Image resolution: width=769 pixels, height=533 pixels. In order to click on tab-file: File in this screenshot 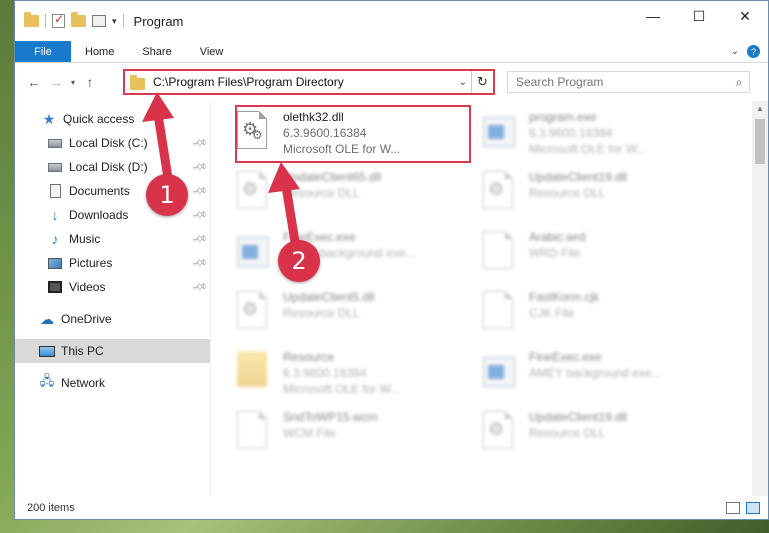, I will do `click(43, 51)`.